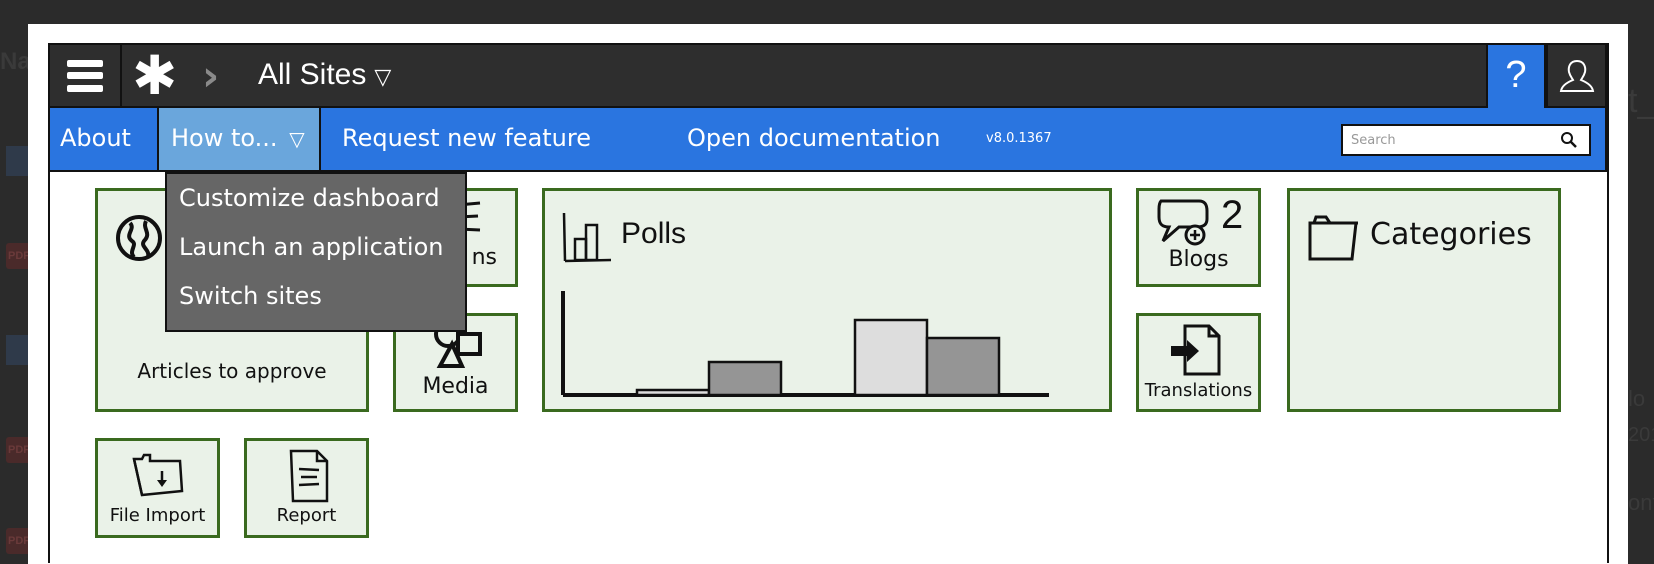  I want to click on chevron-right-icon: ›, so click(211, 75).